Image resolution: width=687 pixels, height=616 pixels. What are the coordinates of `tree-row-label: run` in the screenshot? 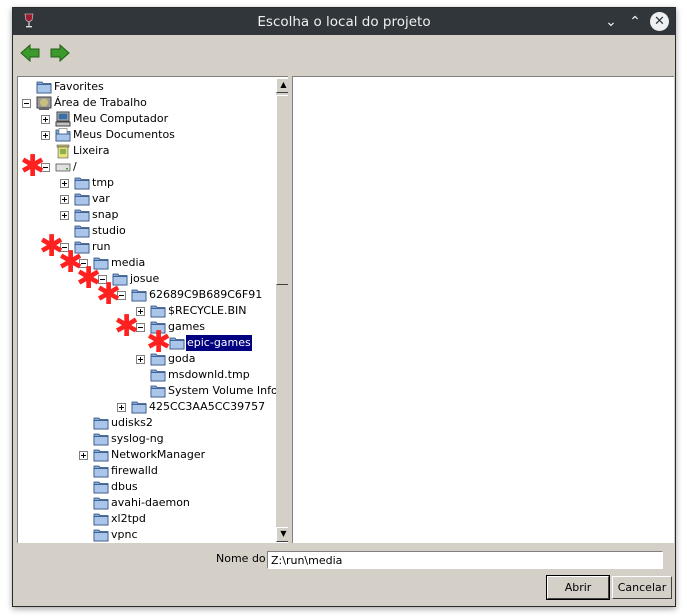 It's located at (101, 247).